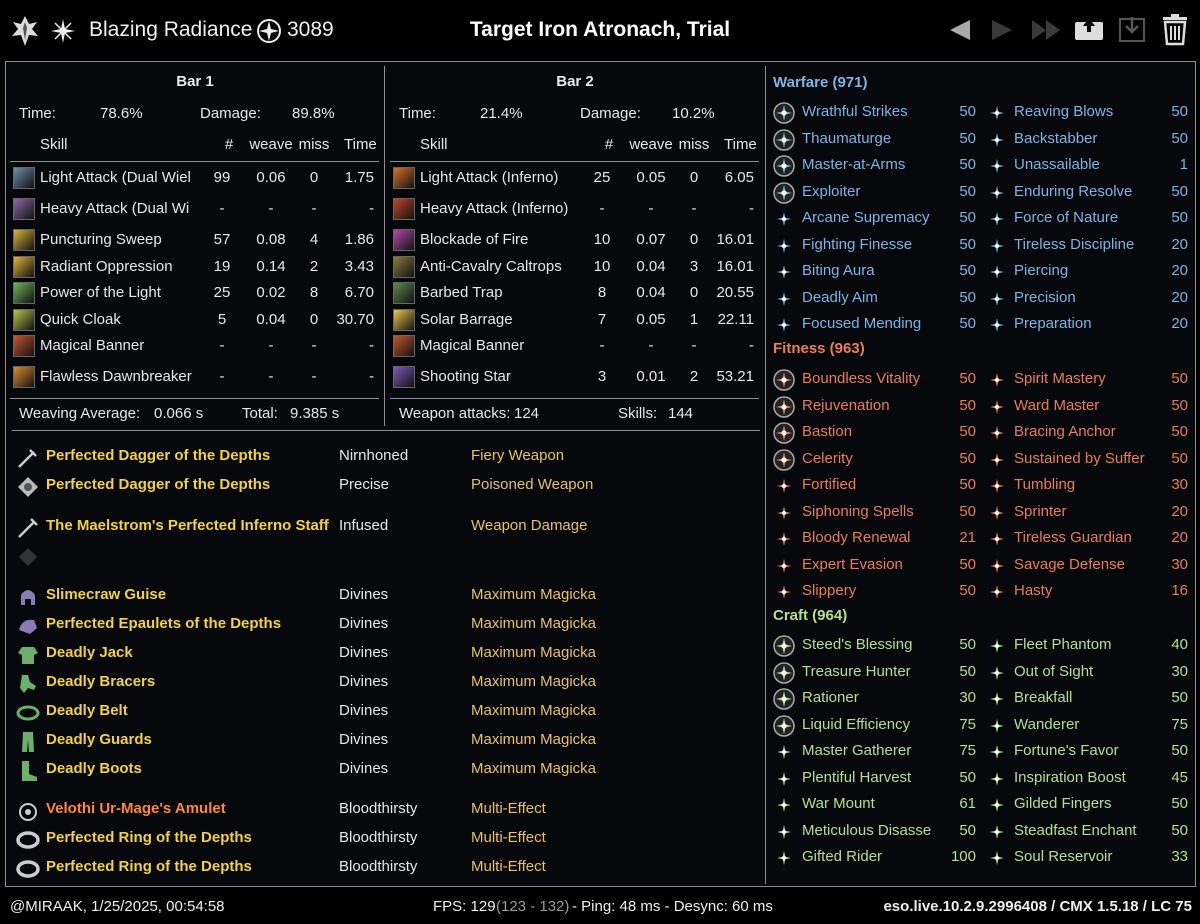 The width and height of the screenshot is (1200, 924). Describe the element at coordinates (1063, 856) in the screenshot. I see `cp-star-name: Soul Reservoir` at that location.